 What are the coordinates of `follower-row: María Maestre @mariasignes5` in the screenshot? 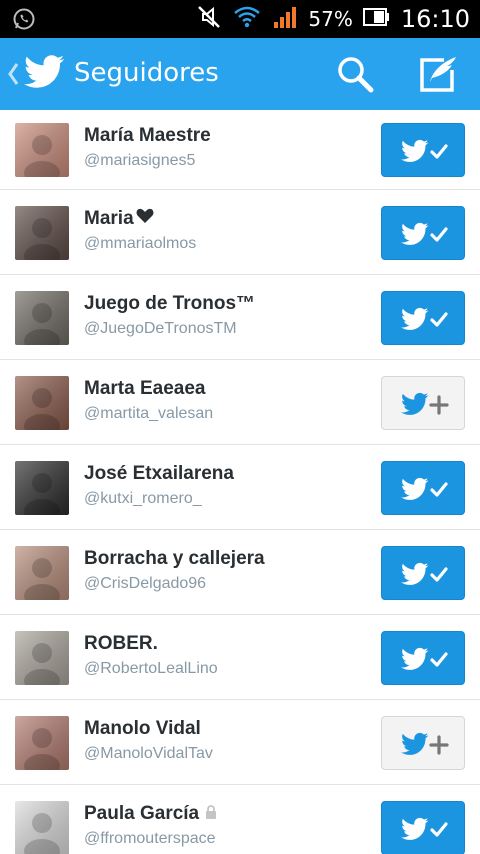 It's located at (240, 150).